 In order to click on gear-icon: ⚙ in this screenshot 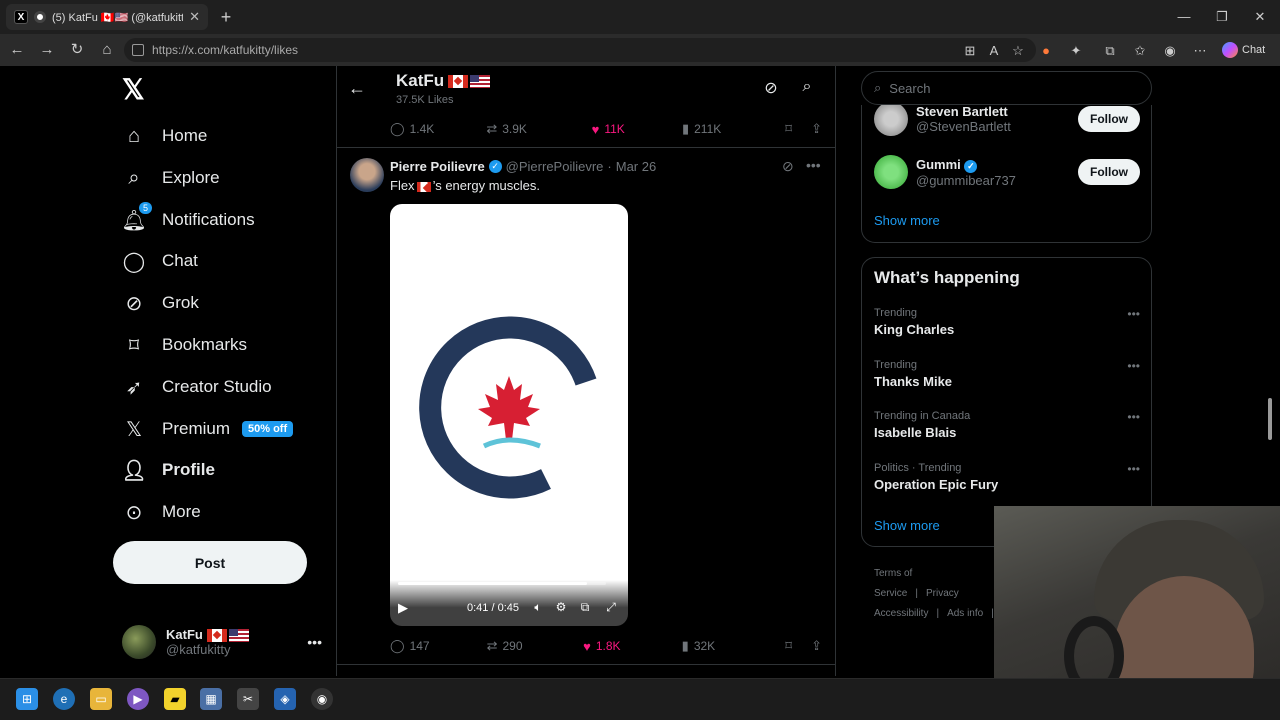, I will do `click(561, 607)`.